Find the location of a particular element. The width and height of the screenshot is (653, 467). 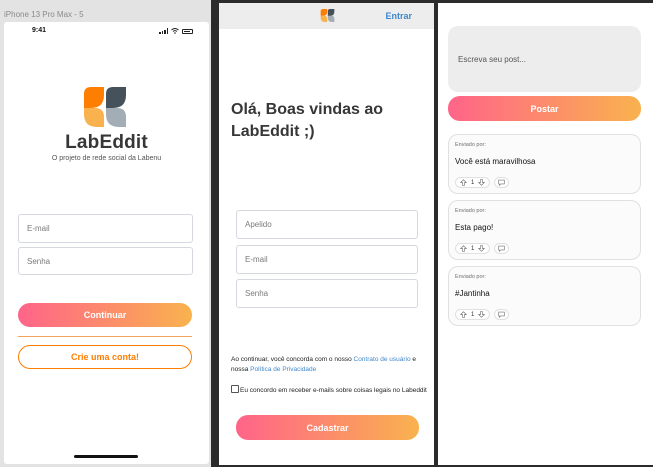

wifi-icon is located at coordinates (175, 31).